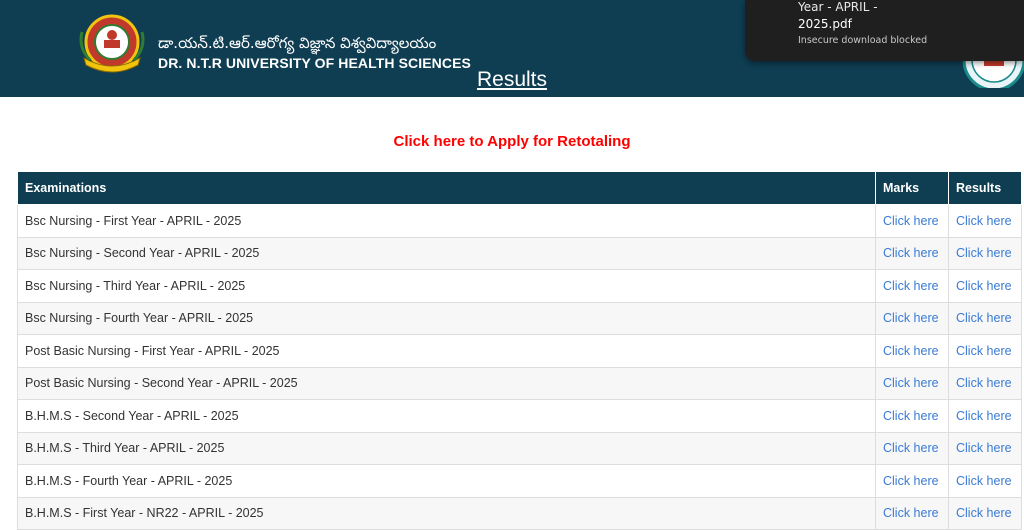 This screenshot has width=1024, height=530. What do you see at coordinates (446, 448) in the screenshot?
I see `exam-name: B.H.M.S - Third Year - APRIL - 2025` at bounding box center [446, 448].